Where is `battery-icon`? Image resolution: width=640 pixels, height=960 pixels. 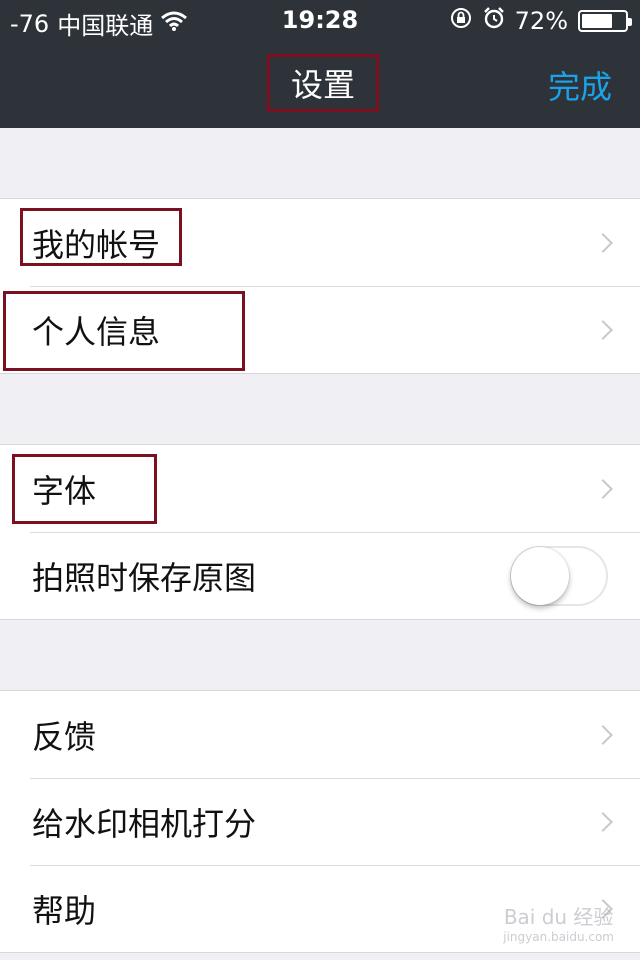
battery-icon is located at coordinates (605, 21).